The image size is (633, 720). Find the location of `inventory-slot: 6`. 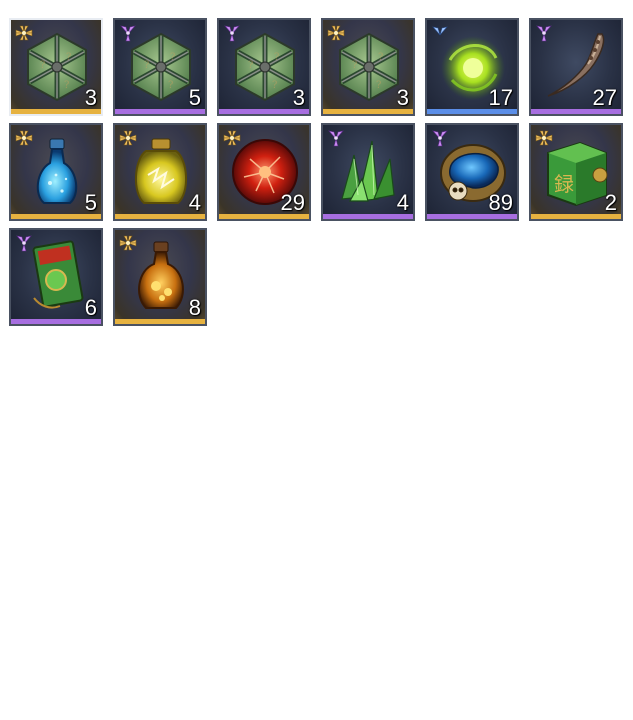

inventory-slot: 6 is located at coordinates (56, 277).